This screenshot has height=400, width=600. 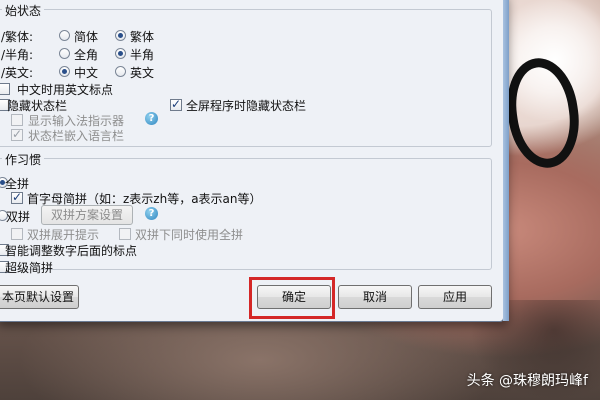 What do you see at coordinates (455, 297) in the screenshot?
I see `apply-button: 应用` at bounding box center [455, 297].